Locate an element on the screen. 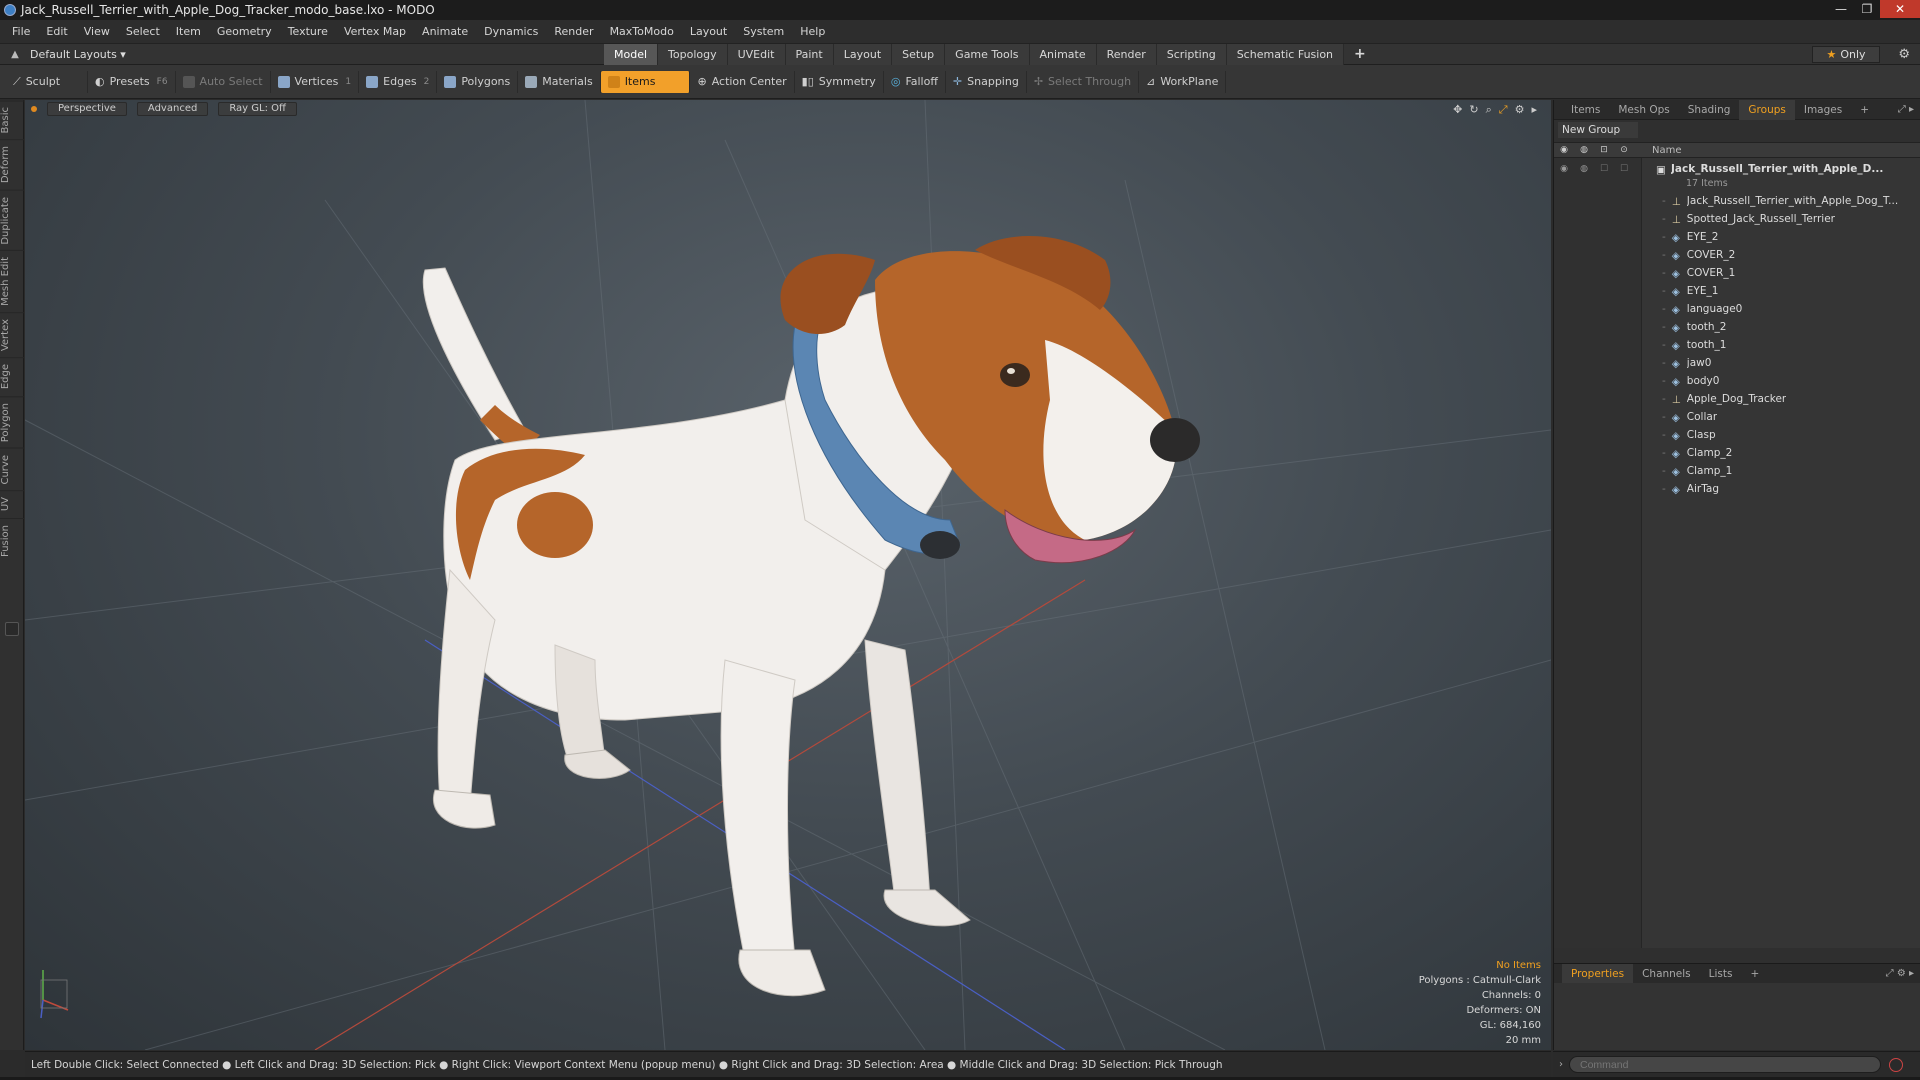  menu-select: Select is located at coordinates (143, 32).